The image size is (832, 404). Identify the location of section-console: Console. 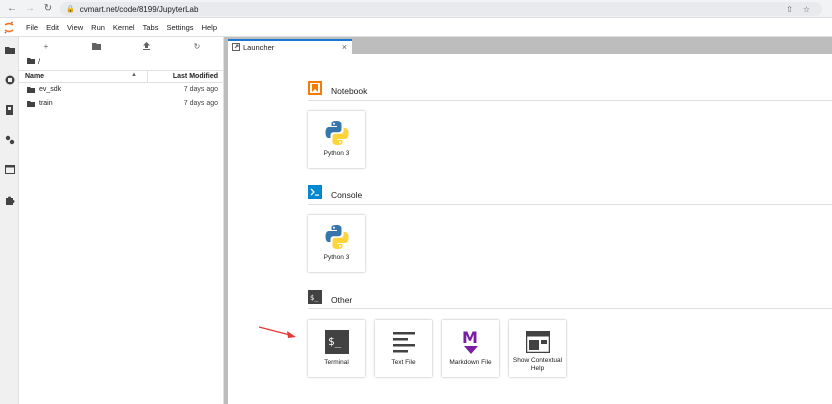
(335, 194).